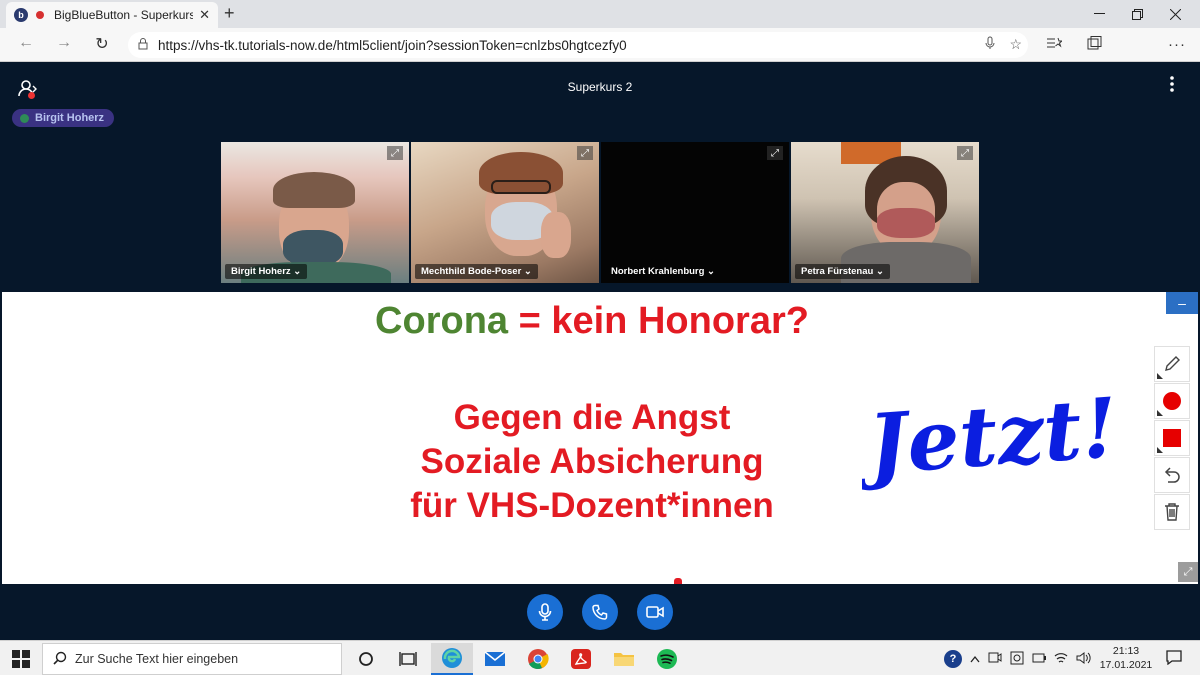 Image resolution: width=1200 pixels, height=675 pixels. What do you see at coordinates (1137, 14) in the screenshot?
I see `restore-icon` at bounding box center [1137, 14].